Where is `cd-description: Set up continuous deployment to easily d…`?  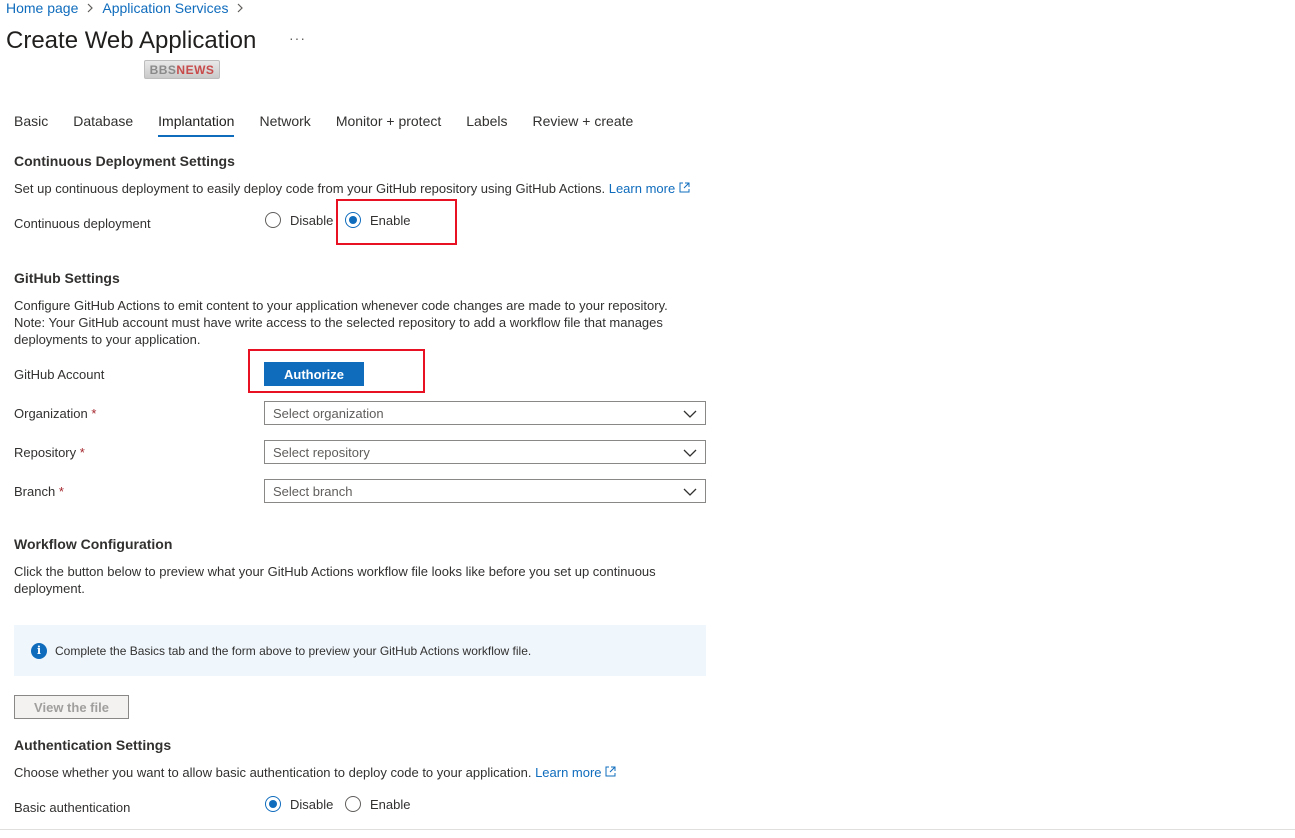 cd-description: Set up continuous deployment to easily d… is located at coordinates (352, 188).